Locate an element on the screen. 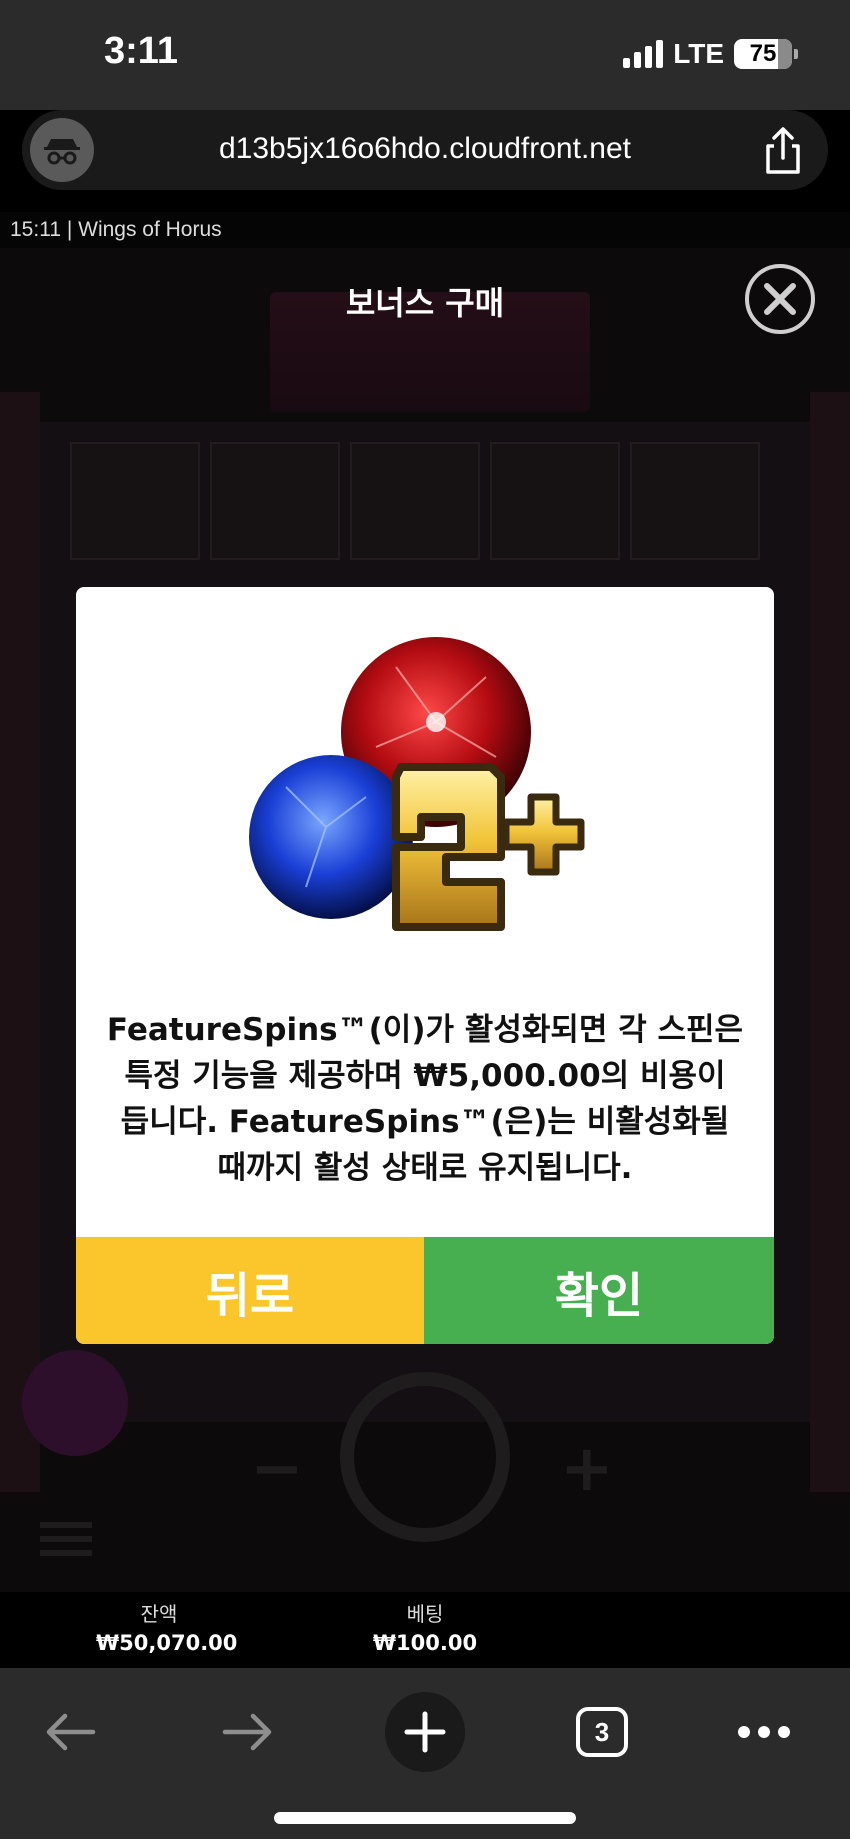 The image size is (850, 1839). address-bar: d13b5jx16o6hdo.cloudfront.net is located at coordinates (425, 150).